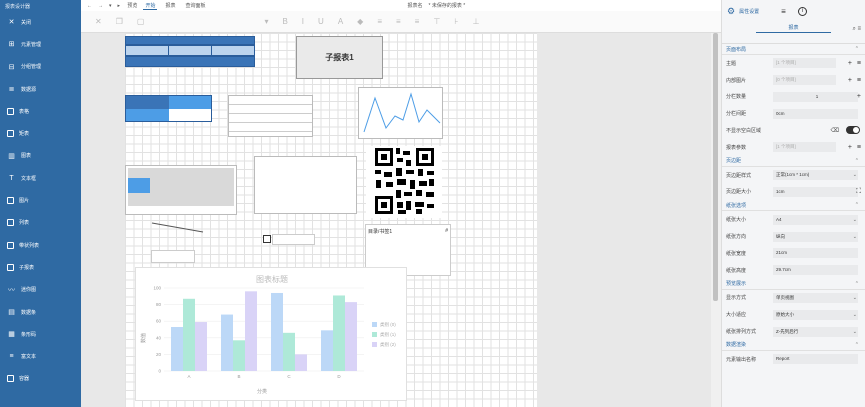 Image resolution: width=865 pixels, height=407 pixels. Describe the element at coordinates (40, 267) in the screenshot. I see `sidebar-item-subreport: 子报表` at that location.